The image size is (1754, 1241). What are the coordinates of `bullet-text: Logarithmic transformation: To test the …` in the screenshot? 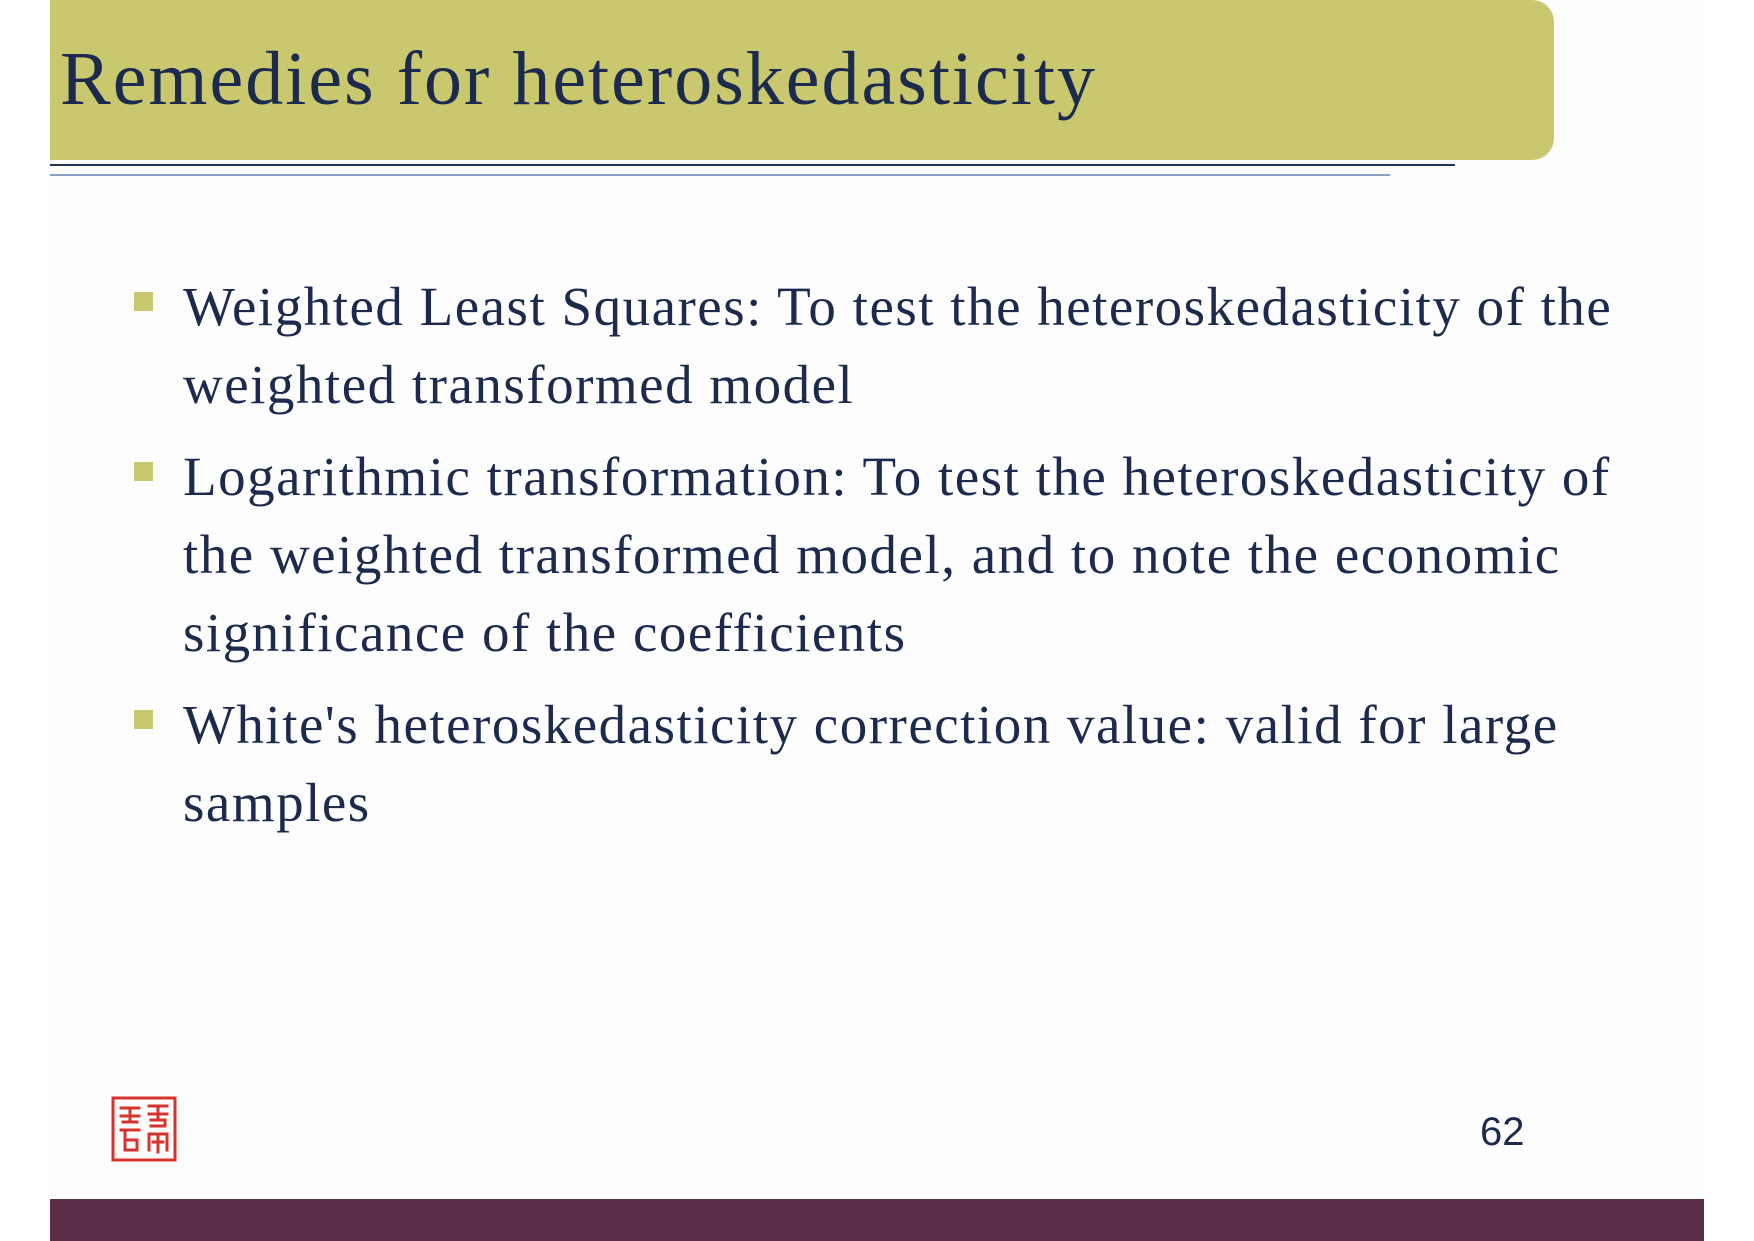 It's located at (897, 554).